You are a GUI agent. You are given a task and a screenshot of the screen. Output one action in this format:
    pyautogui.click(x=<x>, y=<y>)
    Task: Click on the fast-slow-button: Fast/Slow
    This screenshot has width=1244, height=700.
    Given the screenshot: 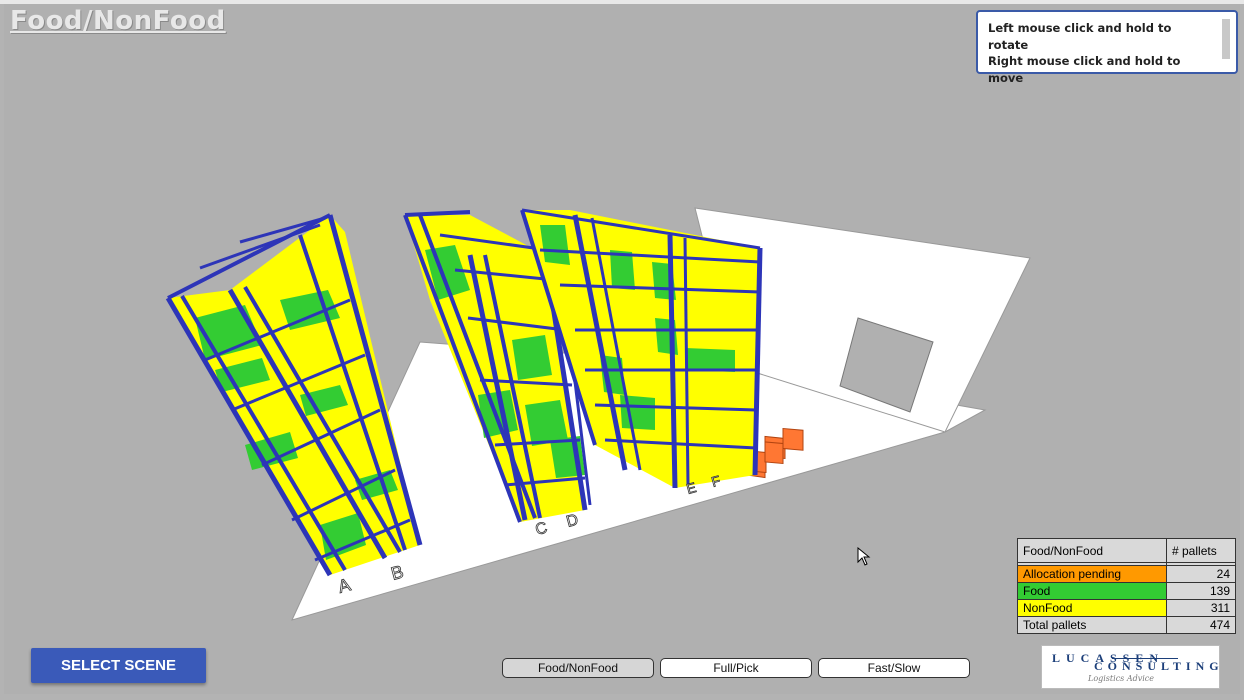 What is the action you would take?
    pyautogui.click(x=894, y=668)
    